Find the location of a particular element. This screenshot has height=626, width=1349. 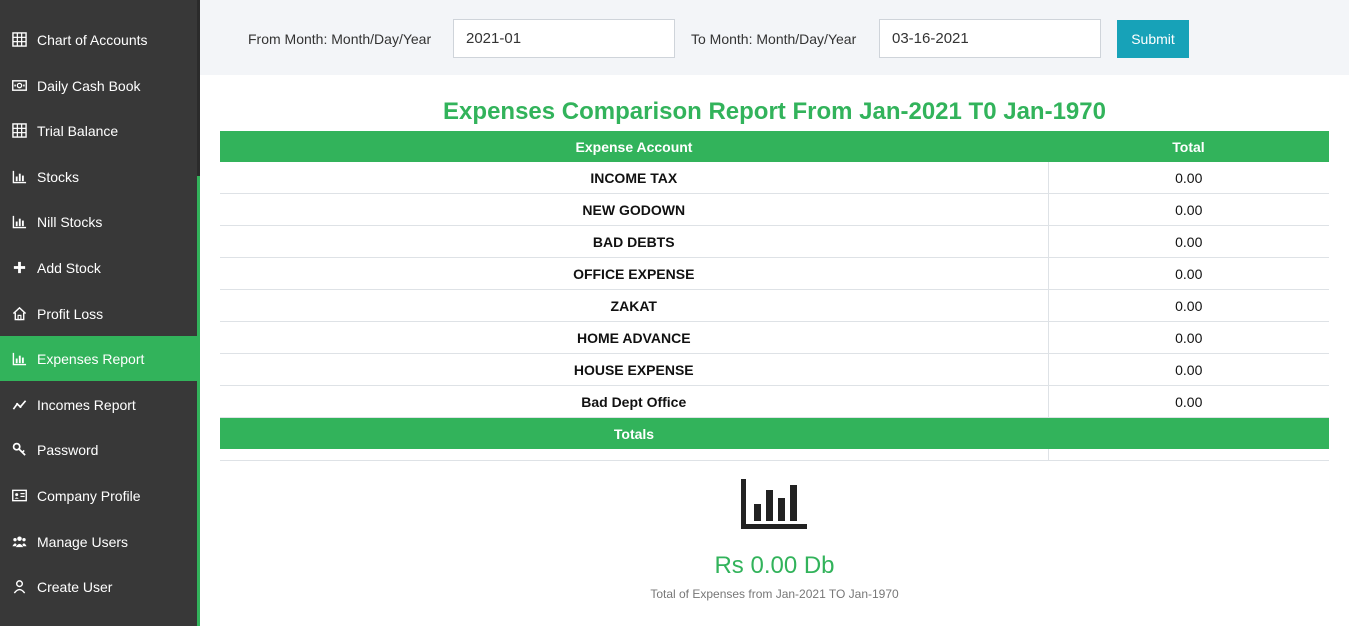

to-month-label: To Month: Month/Day/Year is located at coordinates (774, 39).